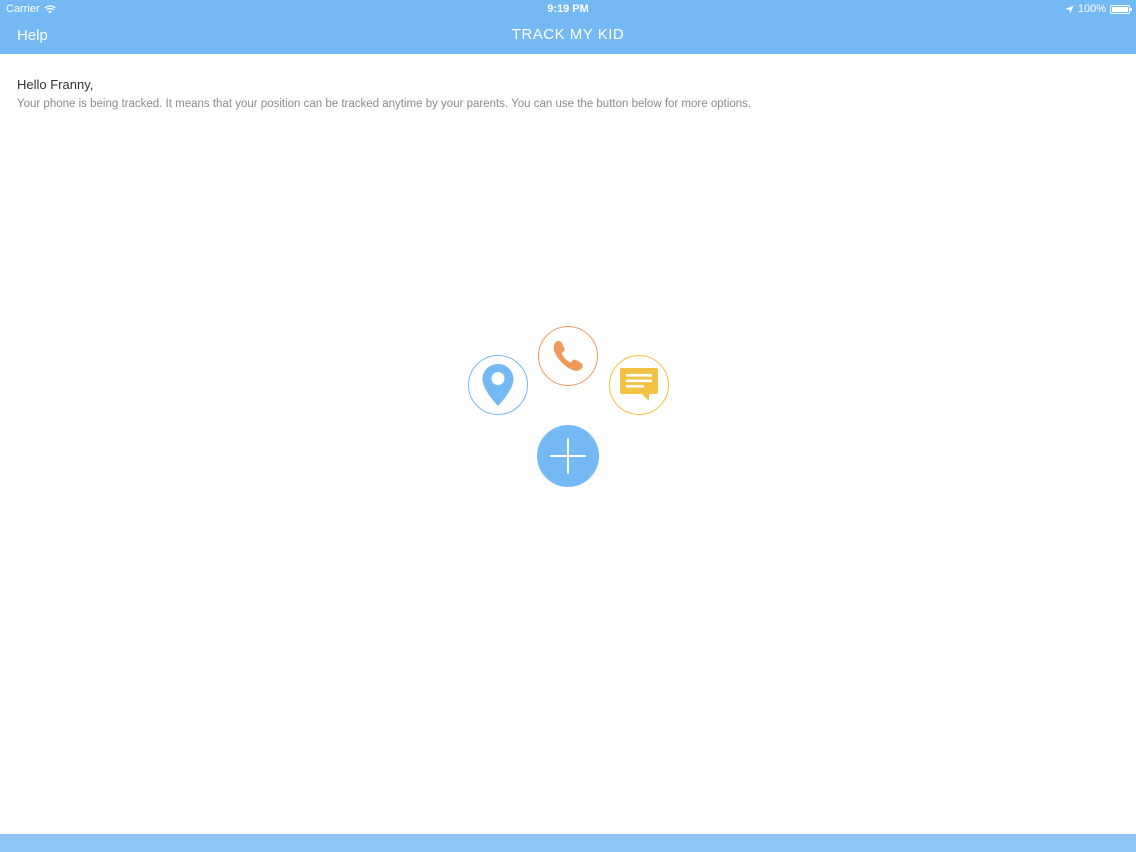 The height and width of the screenshot is (852, 1136). I want to click on status-right: 100%, so click(1098, 9).